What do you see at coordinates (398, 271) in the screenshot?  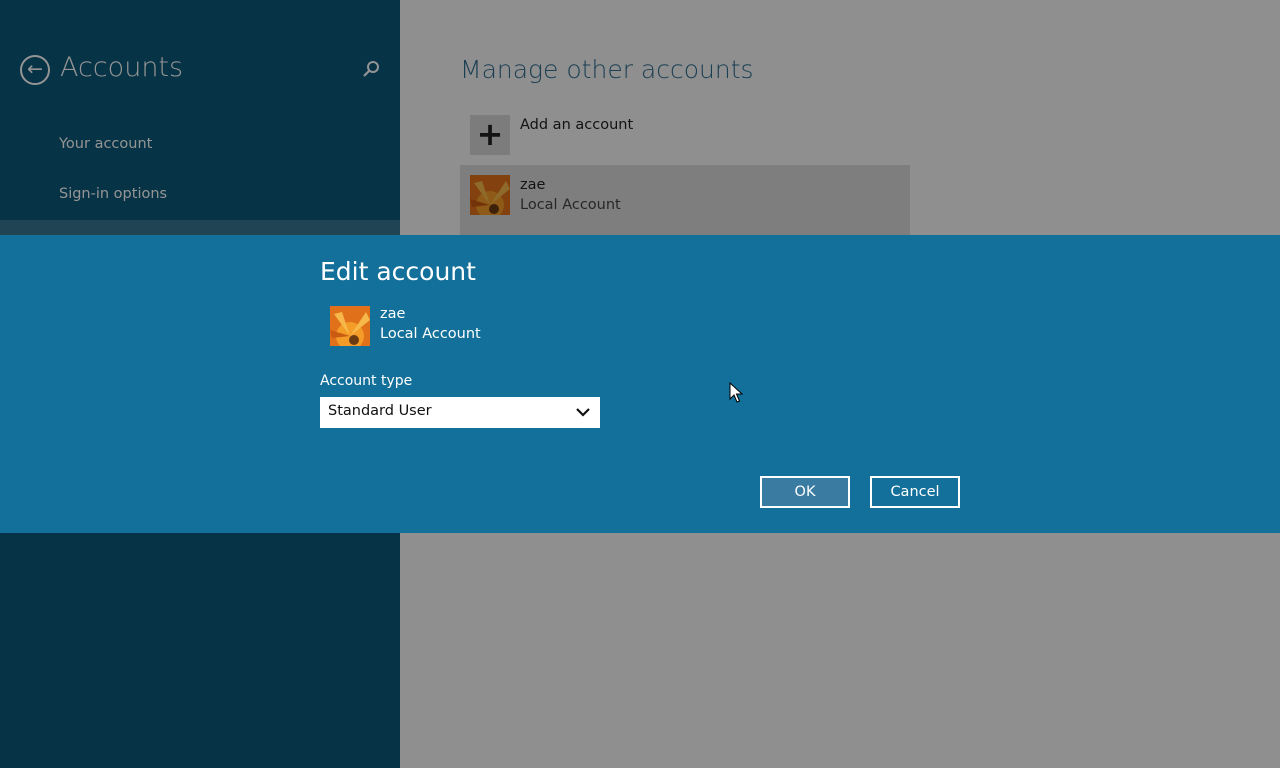 I see `dialog-title: Edit account` at bounding box center [398, 271].